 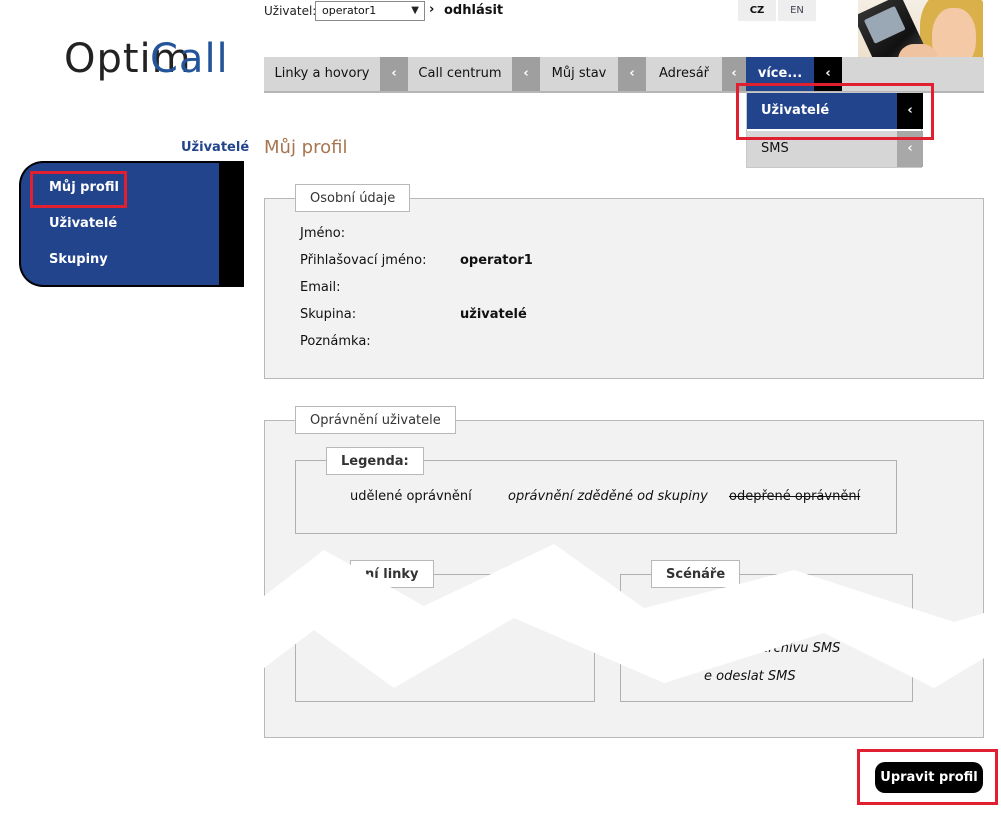 What do you see at coordinates (432, 9) in the screenshot?
I see `chevron-right-icon: ›` at bounding box center [432, 9].